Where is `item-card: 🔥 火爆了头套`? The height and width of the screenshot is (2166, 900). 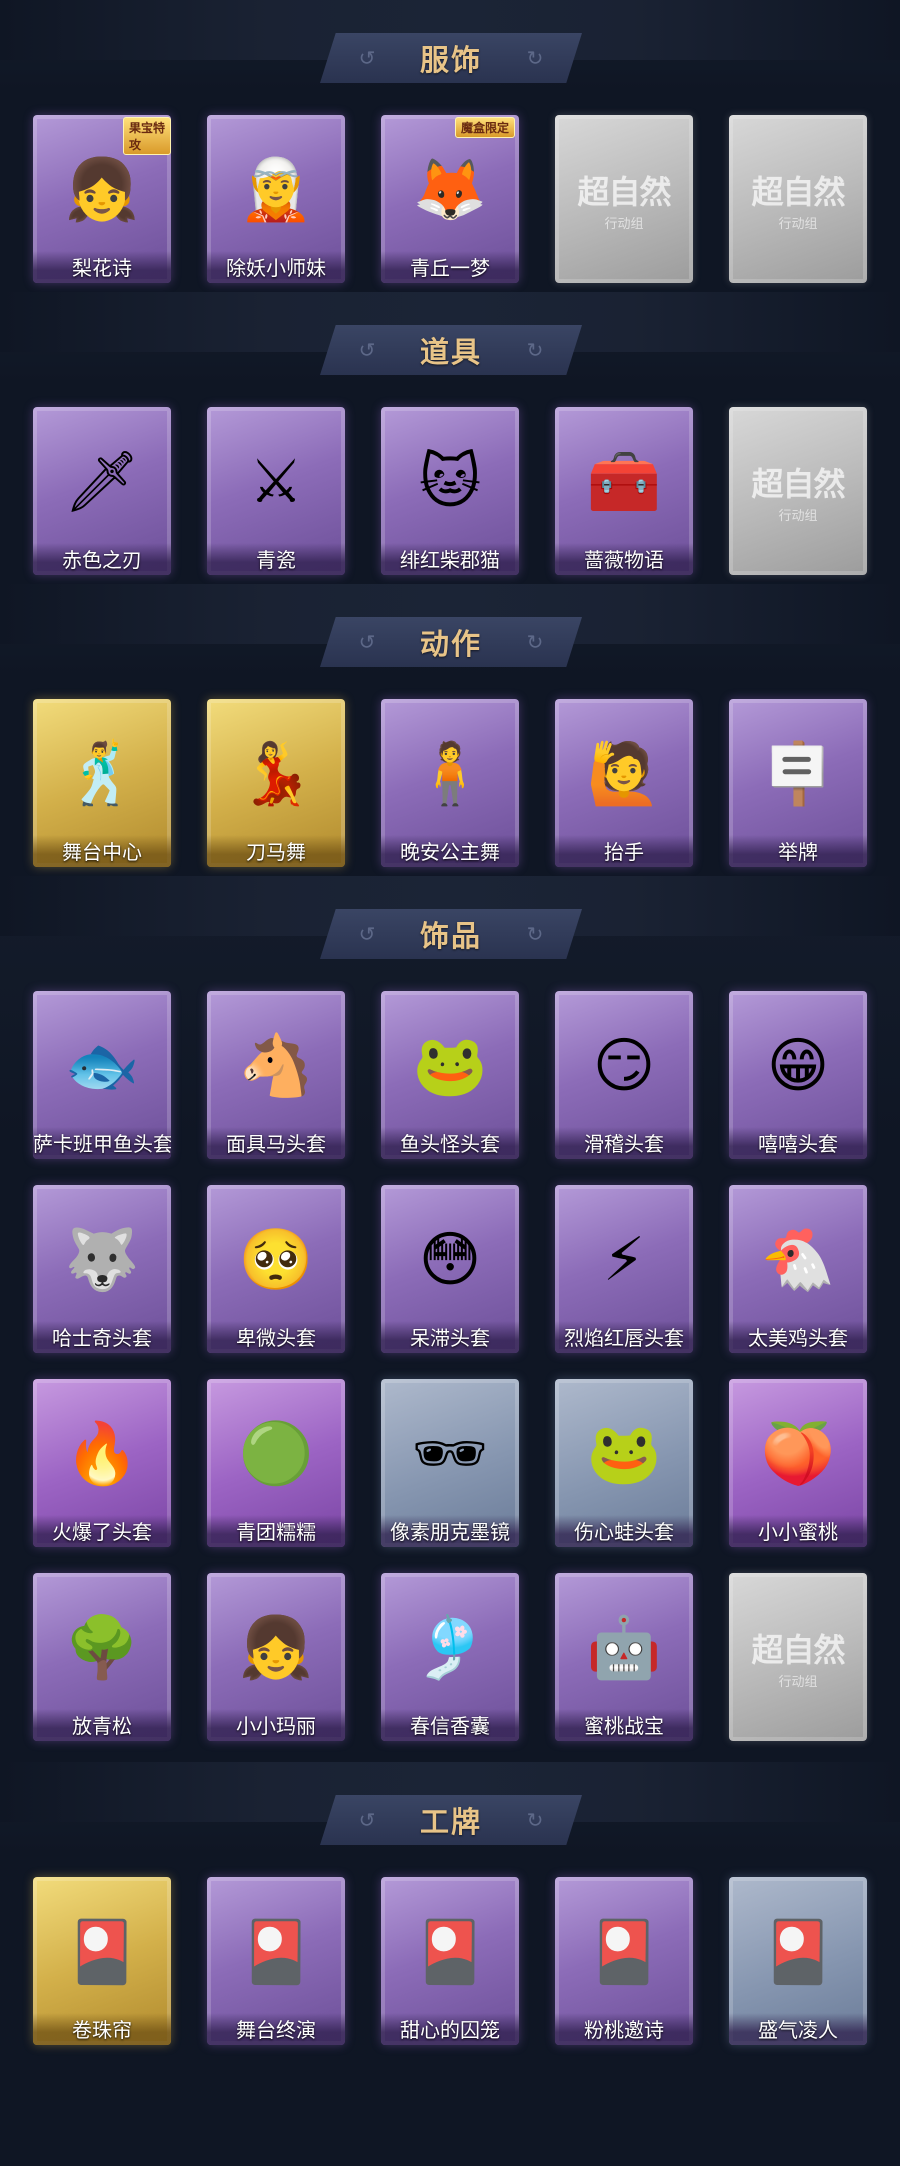 item-card: 🔥 火爆了头套 is located at coordinates (102, 1463).